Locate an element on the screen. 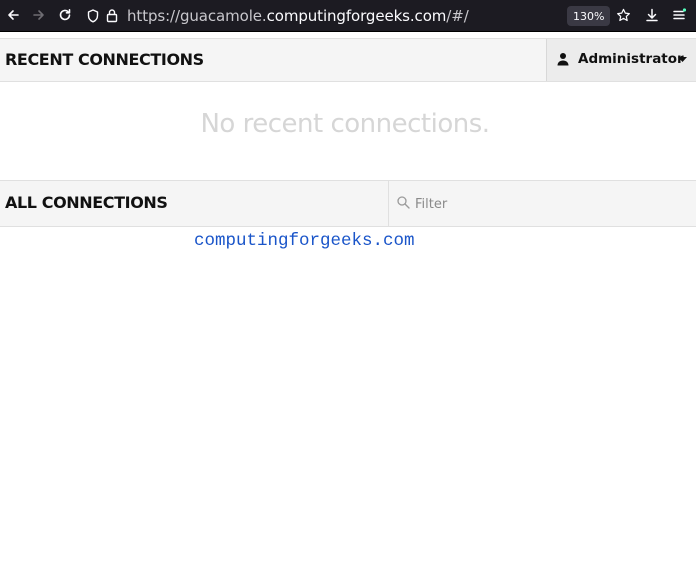 The width and height of the screenshot is (696, 563). recent-connections-title: RECENT CONNECTIONS is located at coordinates (104, 59).